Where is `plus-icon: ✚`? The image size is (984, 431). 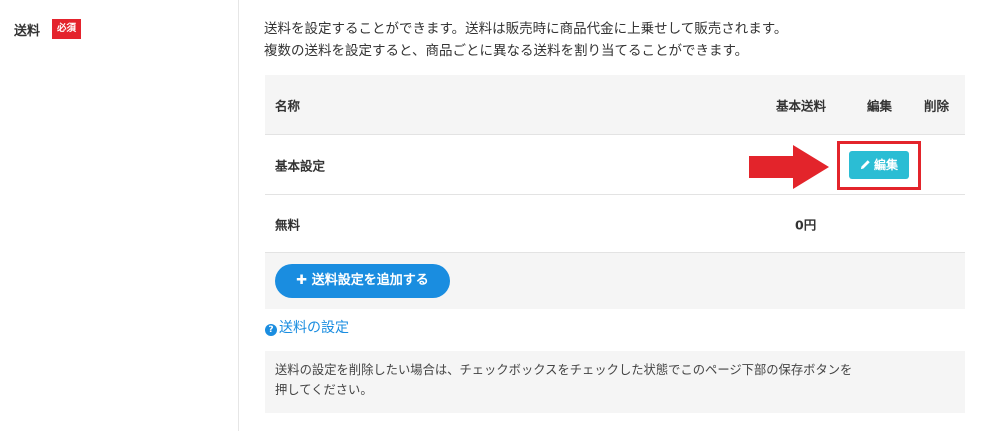 plus-icon: ✚ is located at coordinates (304, 280).